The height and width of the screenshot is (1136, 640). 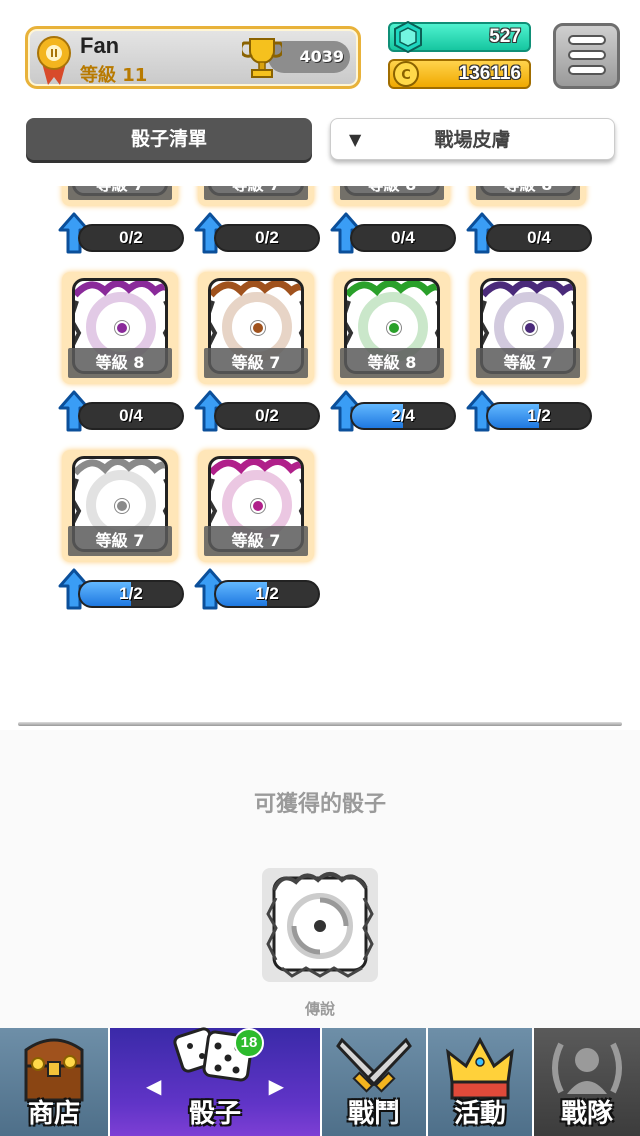 What do you see at coordinates (373, 1114) in the screenshot?
I see `nav-battle-label: 戰鬥` at bounding box center [373, 1114].